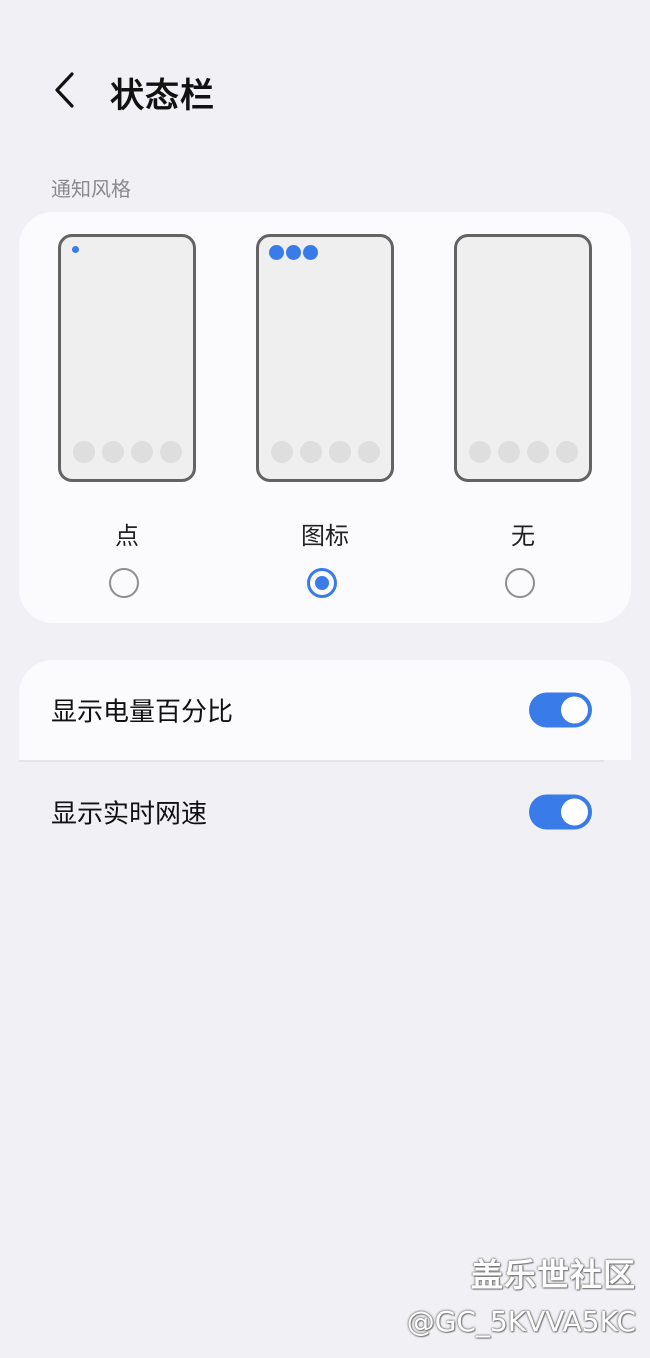 This screenshot has height=1358, width=650. I want to click on option-label-dot: 点, so click(127, 536).